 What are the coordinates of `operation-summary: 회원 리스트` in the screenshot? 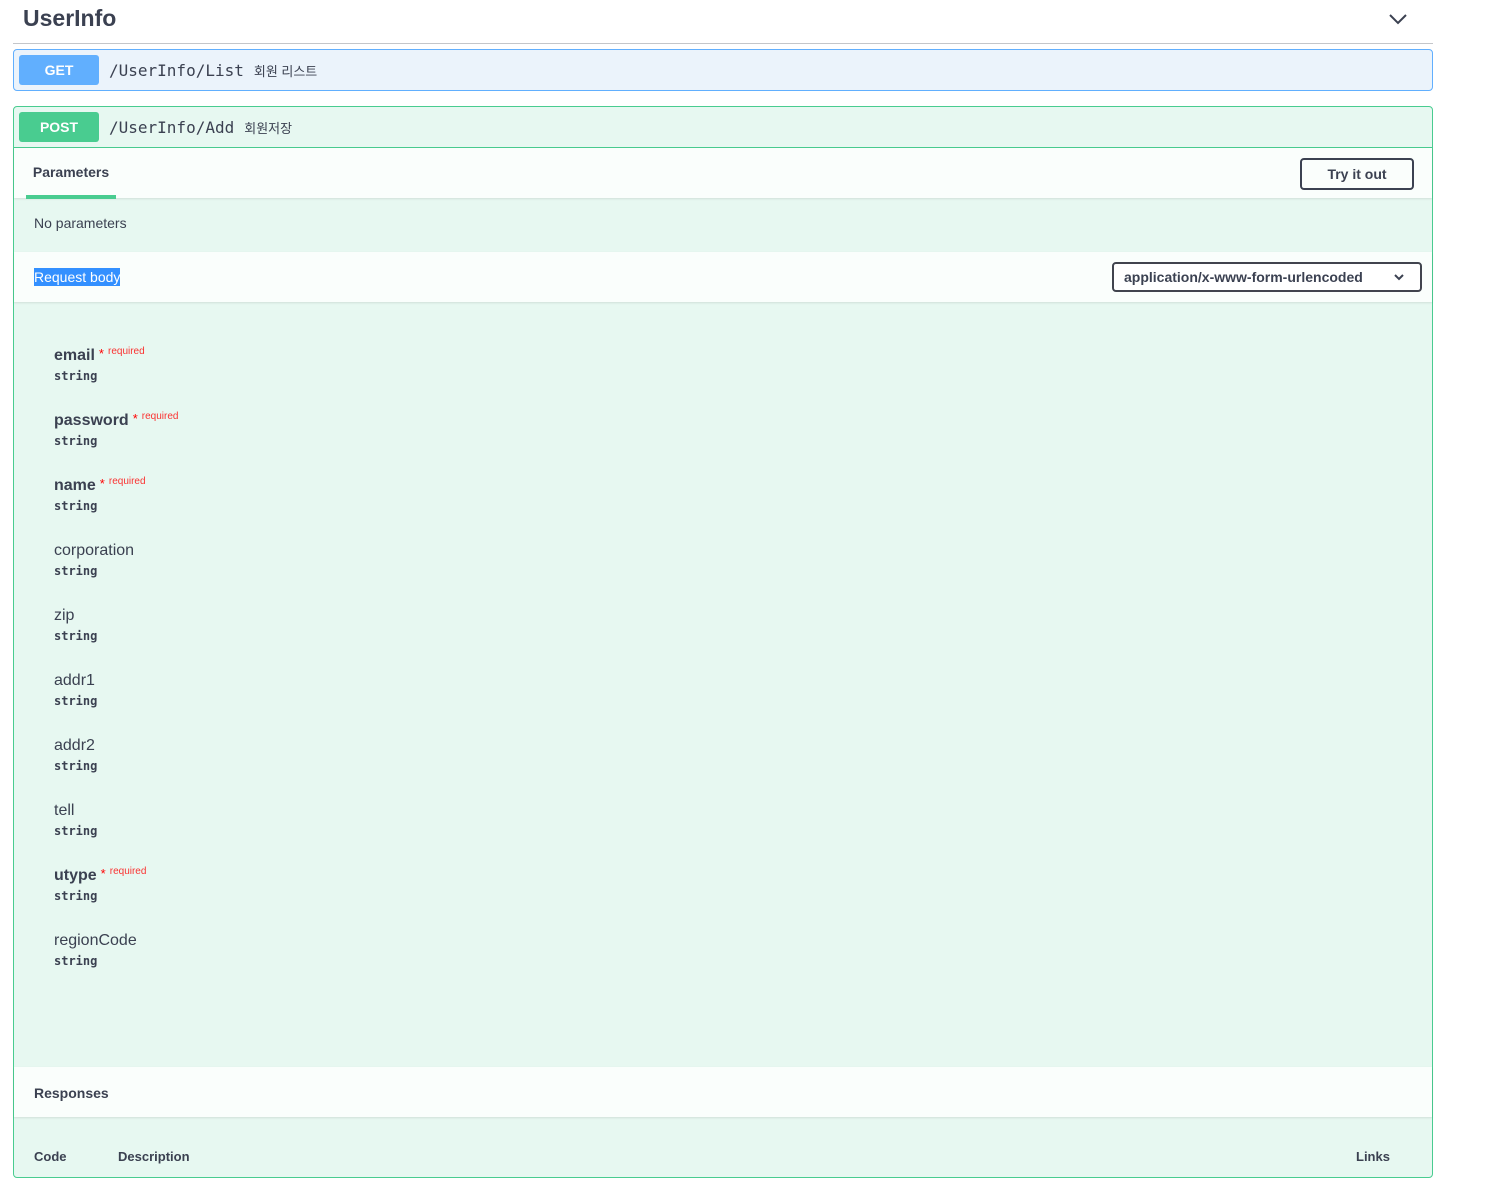 It's located at (285, 71).